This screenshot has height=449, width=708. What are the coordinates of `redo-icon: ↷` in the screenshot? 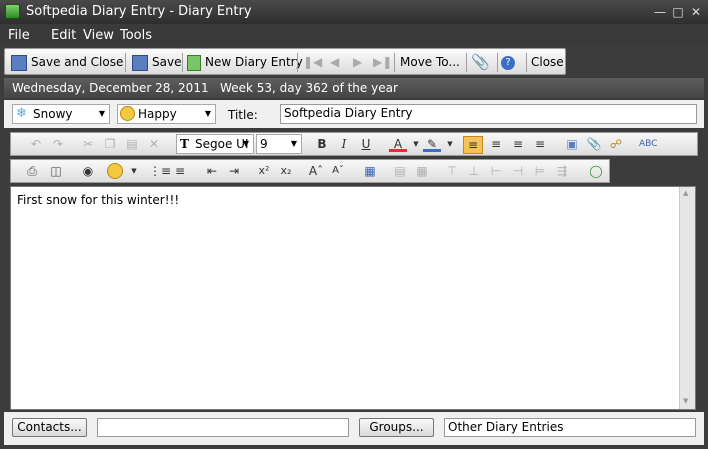 It's located at (58, 144).